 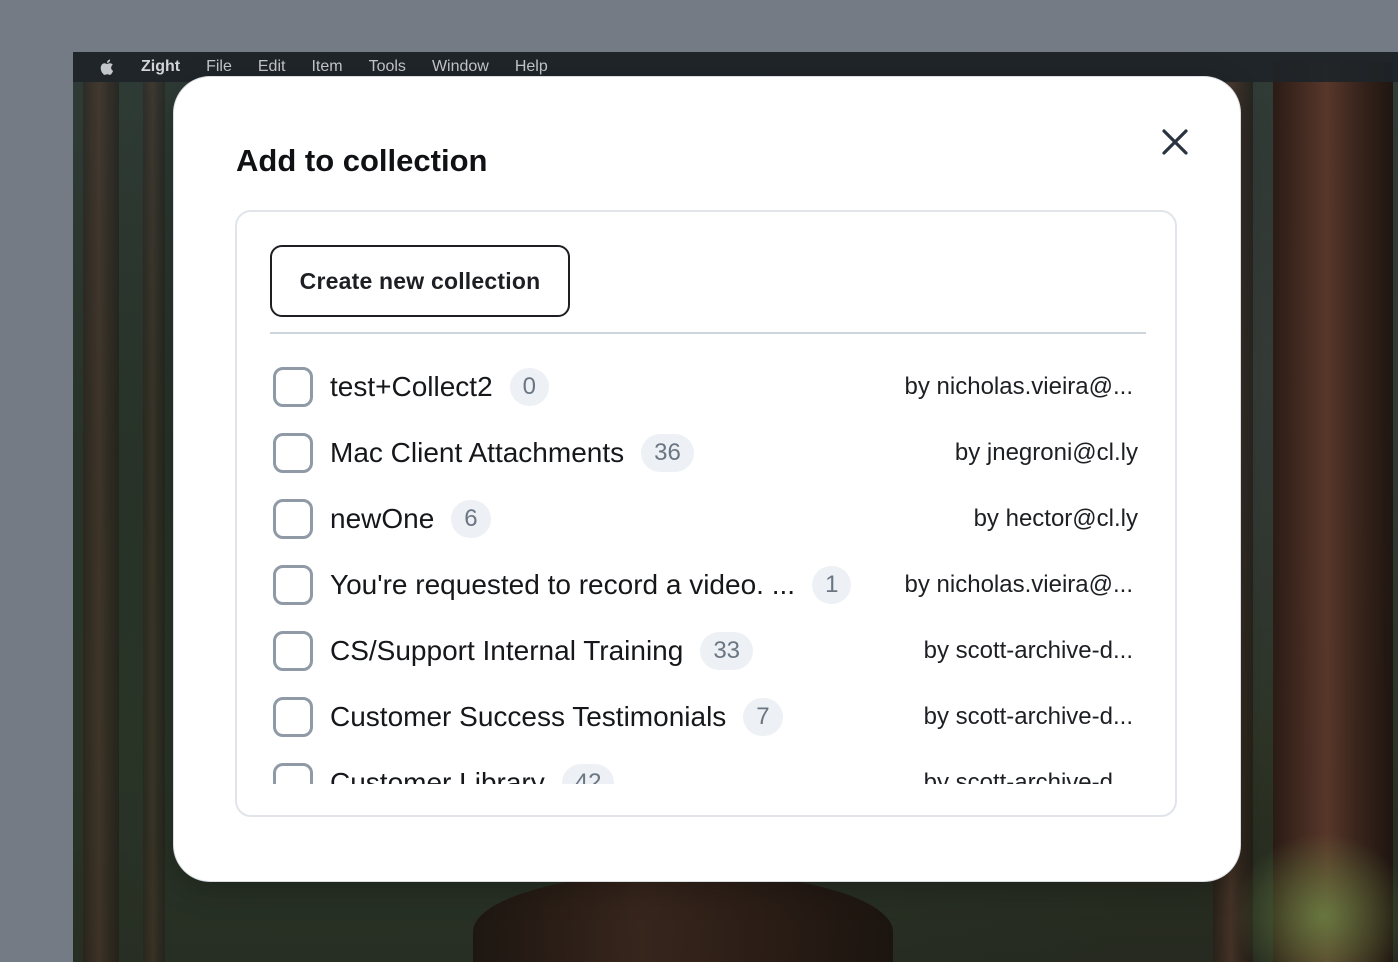 I want to click on close-icon, so click(x=1175, y=142).